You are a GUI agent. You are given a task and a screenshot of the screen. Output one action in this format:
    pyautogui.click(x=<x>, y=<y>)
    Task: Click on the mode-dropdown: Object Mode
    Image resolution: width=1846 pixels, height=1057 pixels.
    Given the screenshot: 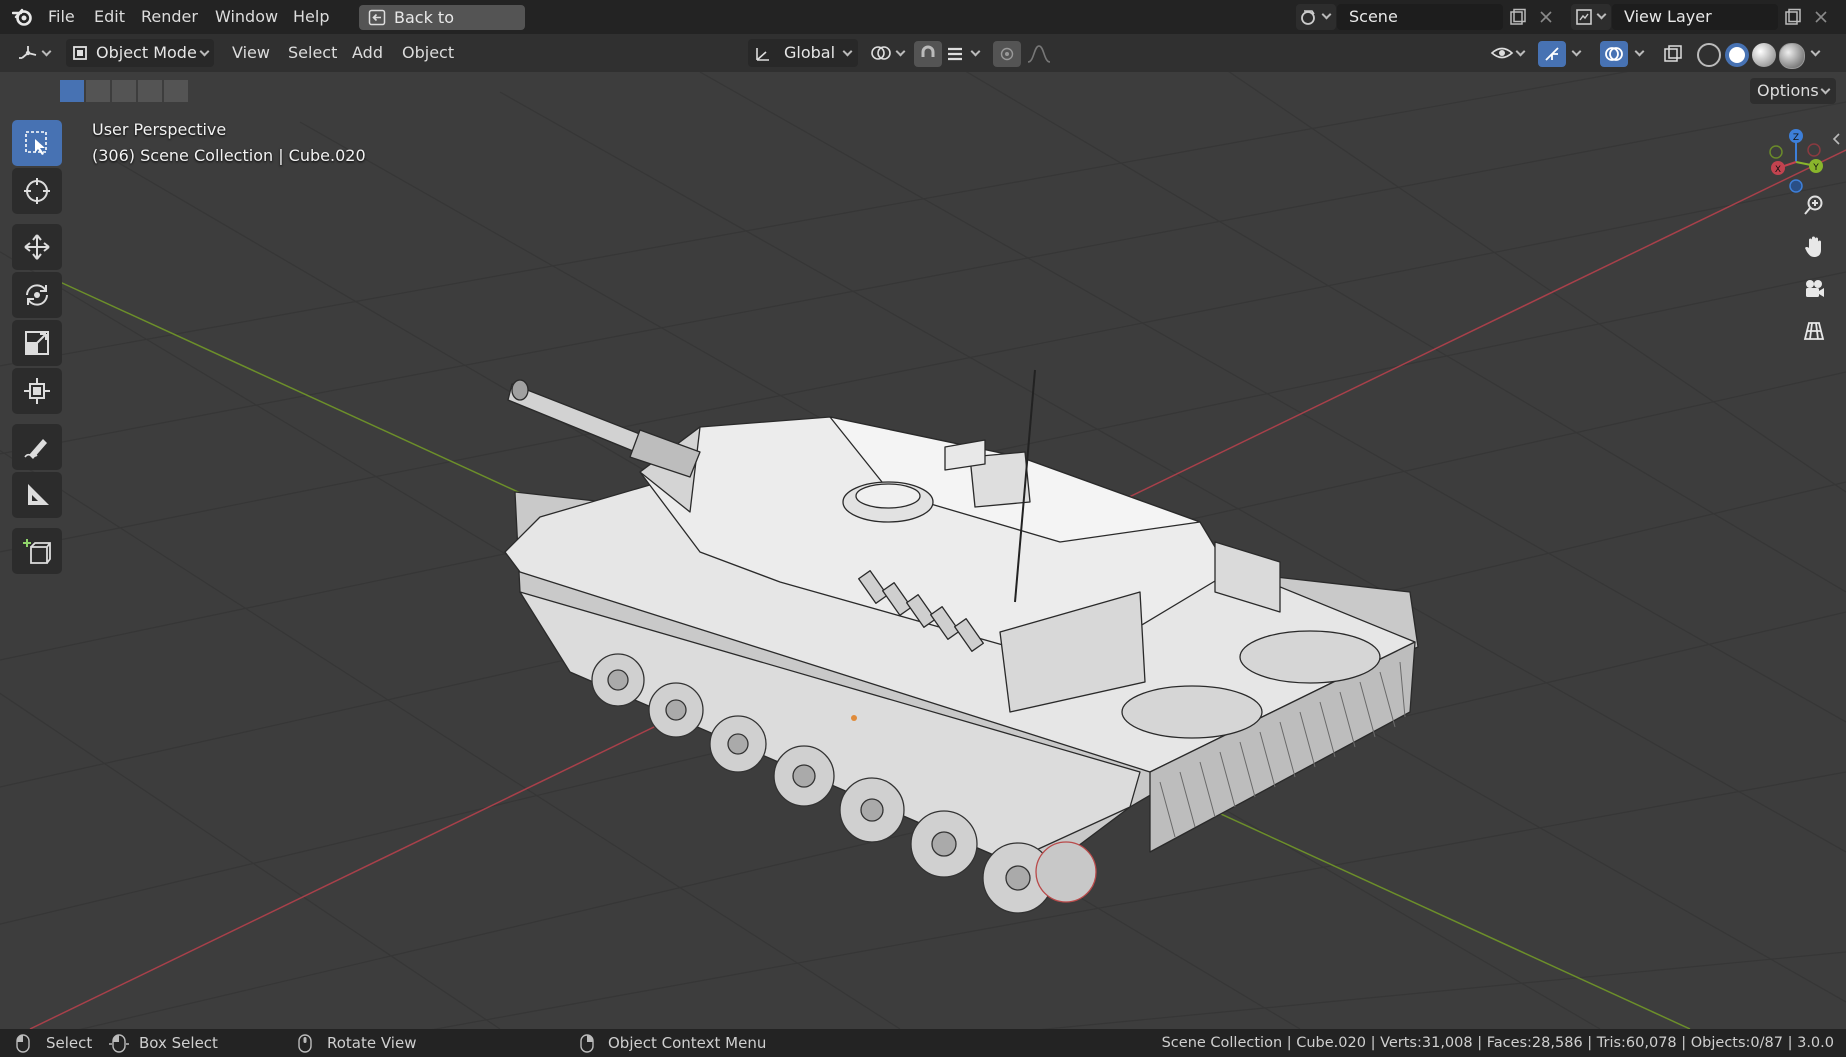 What is the action you would take?
    pyautogui.click(x=140, y=53)
    